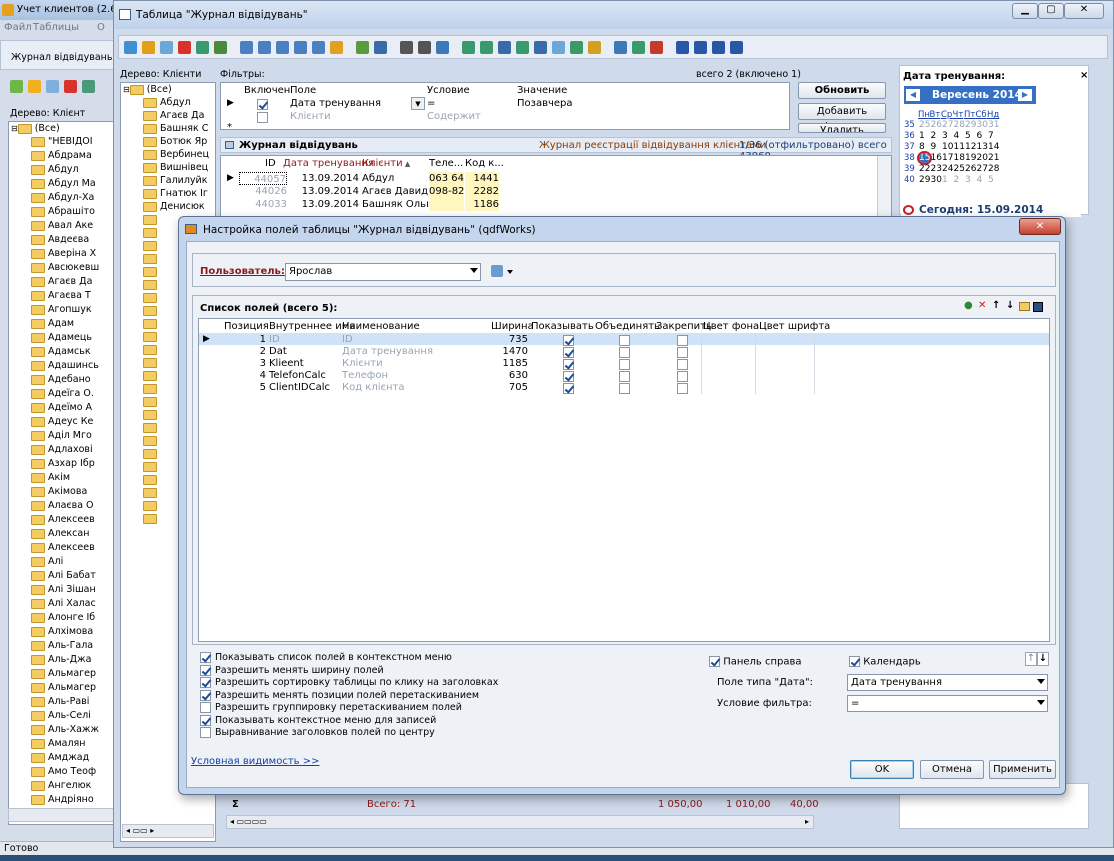 This screenshot has width=1114, height=861. I want to click on journal-col-client: Клієнти ▲, so click(386, 163).